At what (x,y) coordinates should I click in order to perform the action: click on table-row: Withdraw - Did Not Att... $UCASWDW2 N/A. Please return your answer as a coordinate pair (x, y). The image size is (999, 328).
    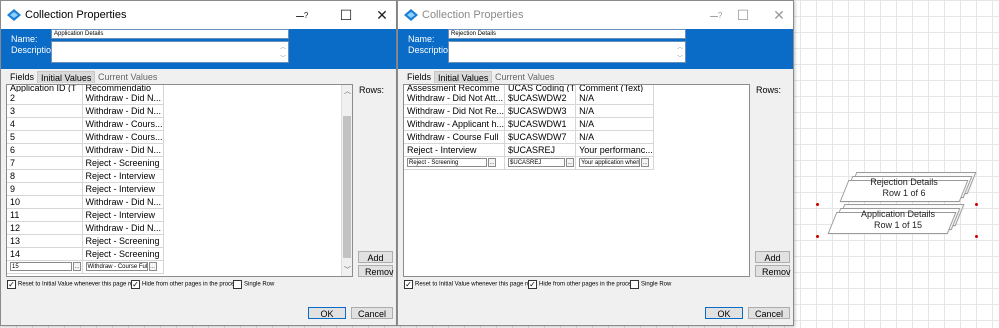
    Looking at the image, I should click on (529, 99).